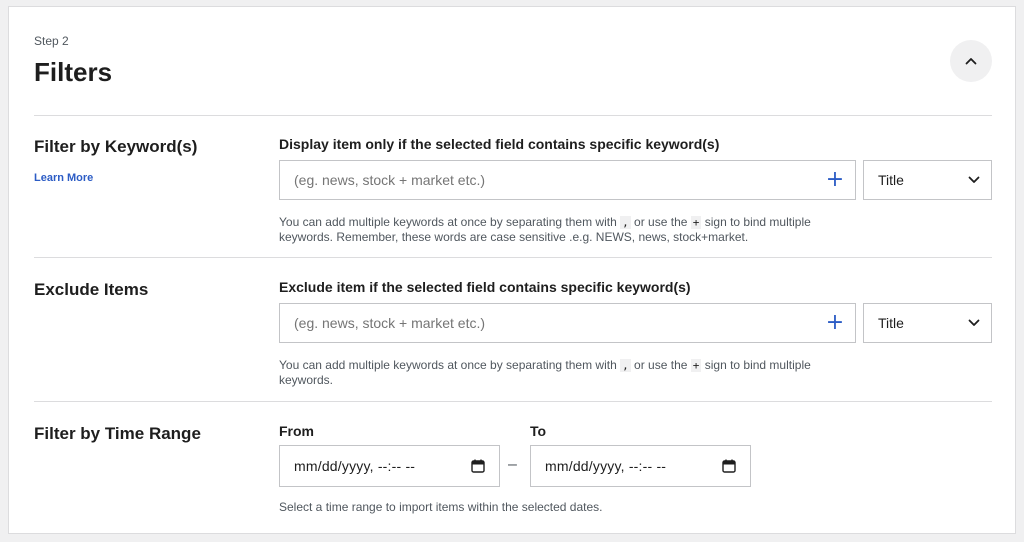 Image resolution: width=1024 pixels, height=542 pixels. Describe the element at coordinates (756, 365) in the screenshot. I see `exclude-help-part3: sign to bind multiple` at that location.